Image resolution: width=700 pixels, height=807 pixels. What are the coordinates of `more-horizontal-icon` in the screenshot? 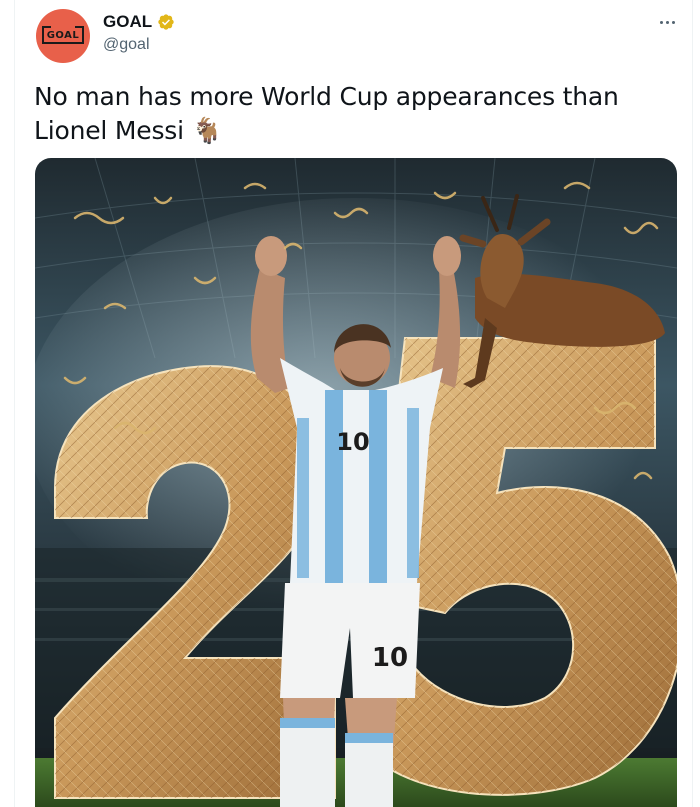 It's located at (661, 22).